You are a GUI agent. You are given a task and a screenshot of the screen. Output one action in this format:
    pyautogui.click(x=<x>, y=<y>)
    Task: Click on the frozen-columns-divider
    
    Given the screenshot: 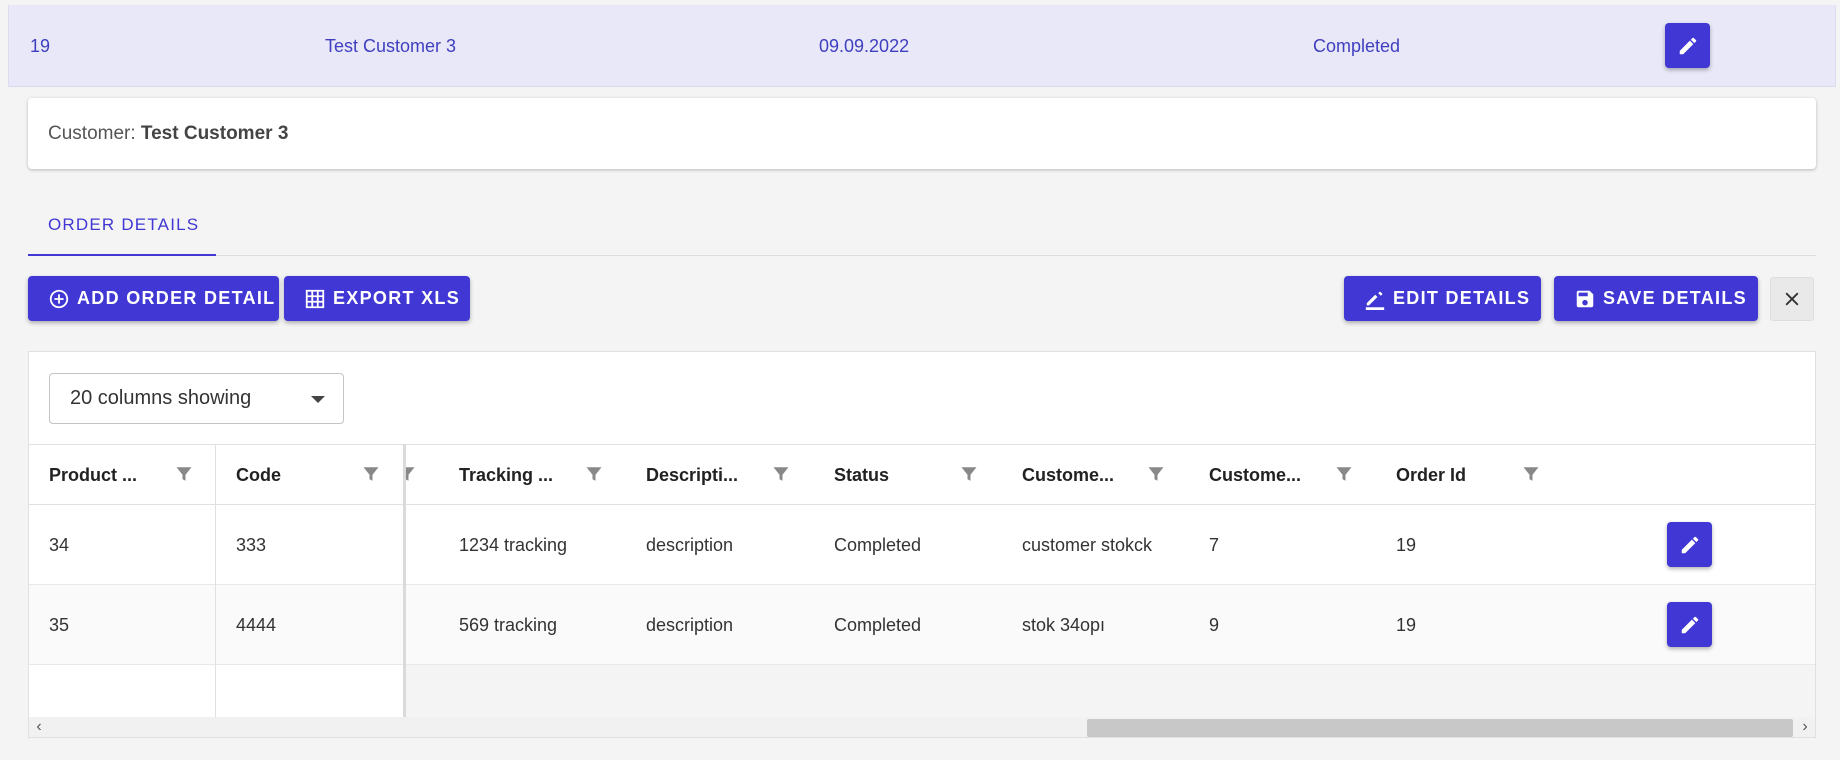 What is the action you would take?
    pyautogui.click(x=404, y=582)
    